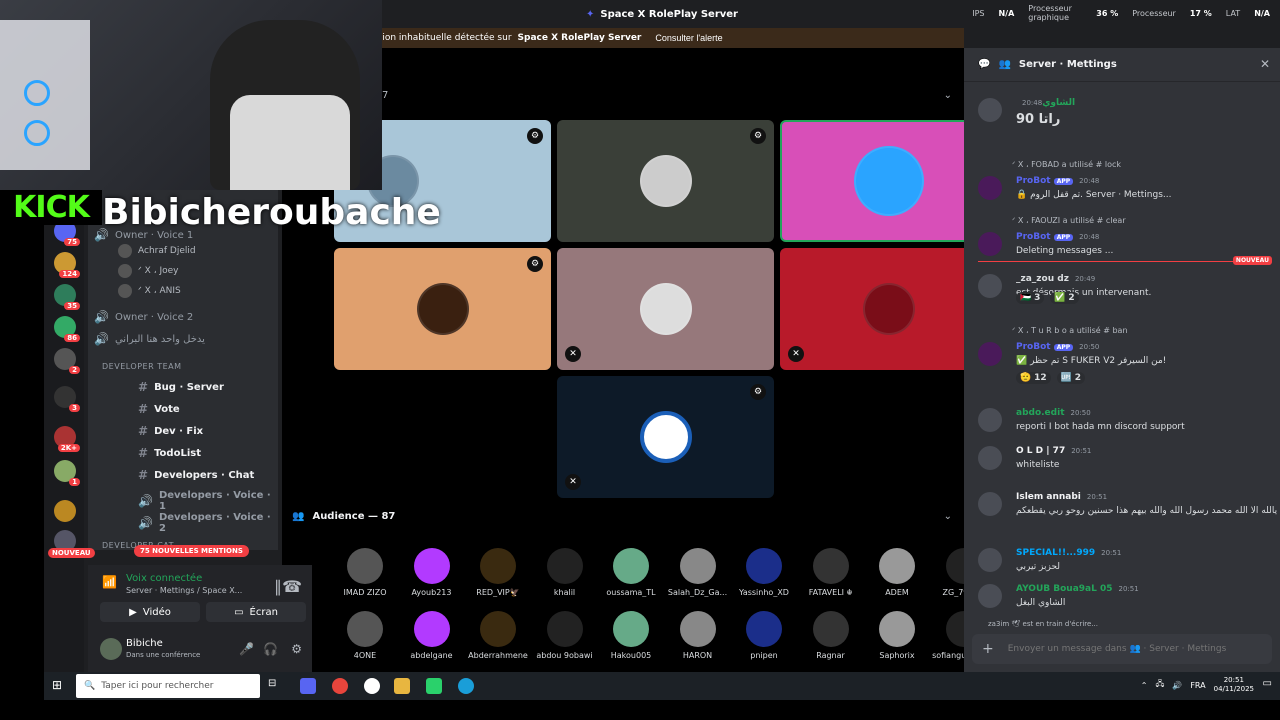 The height and width of the screenshot is (720, 1280). I want to click on server-icon: 124, so click(67, 265).